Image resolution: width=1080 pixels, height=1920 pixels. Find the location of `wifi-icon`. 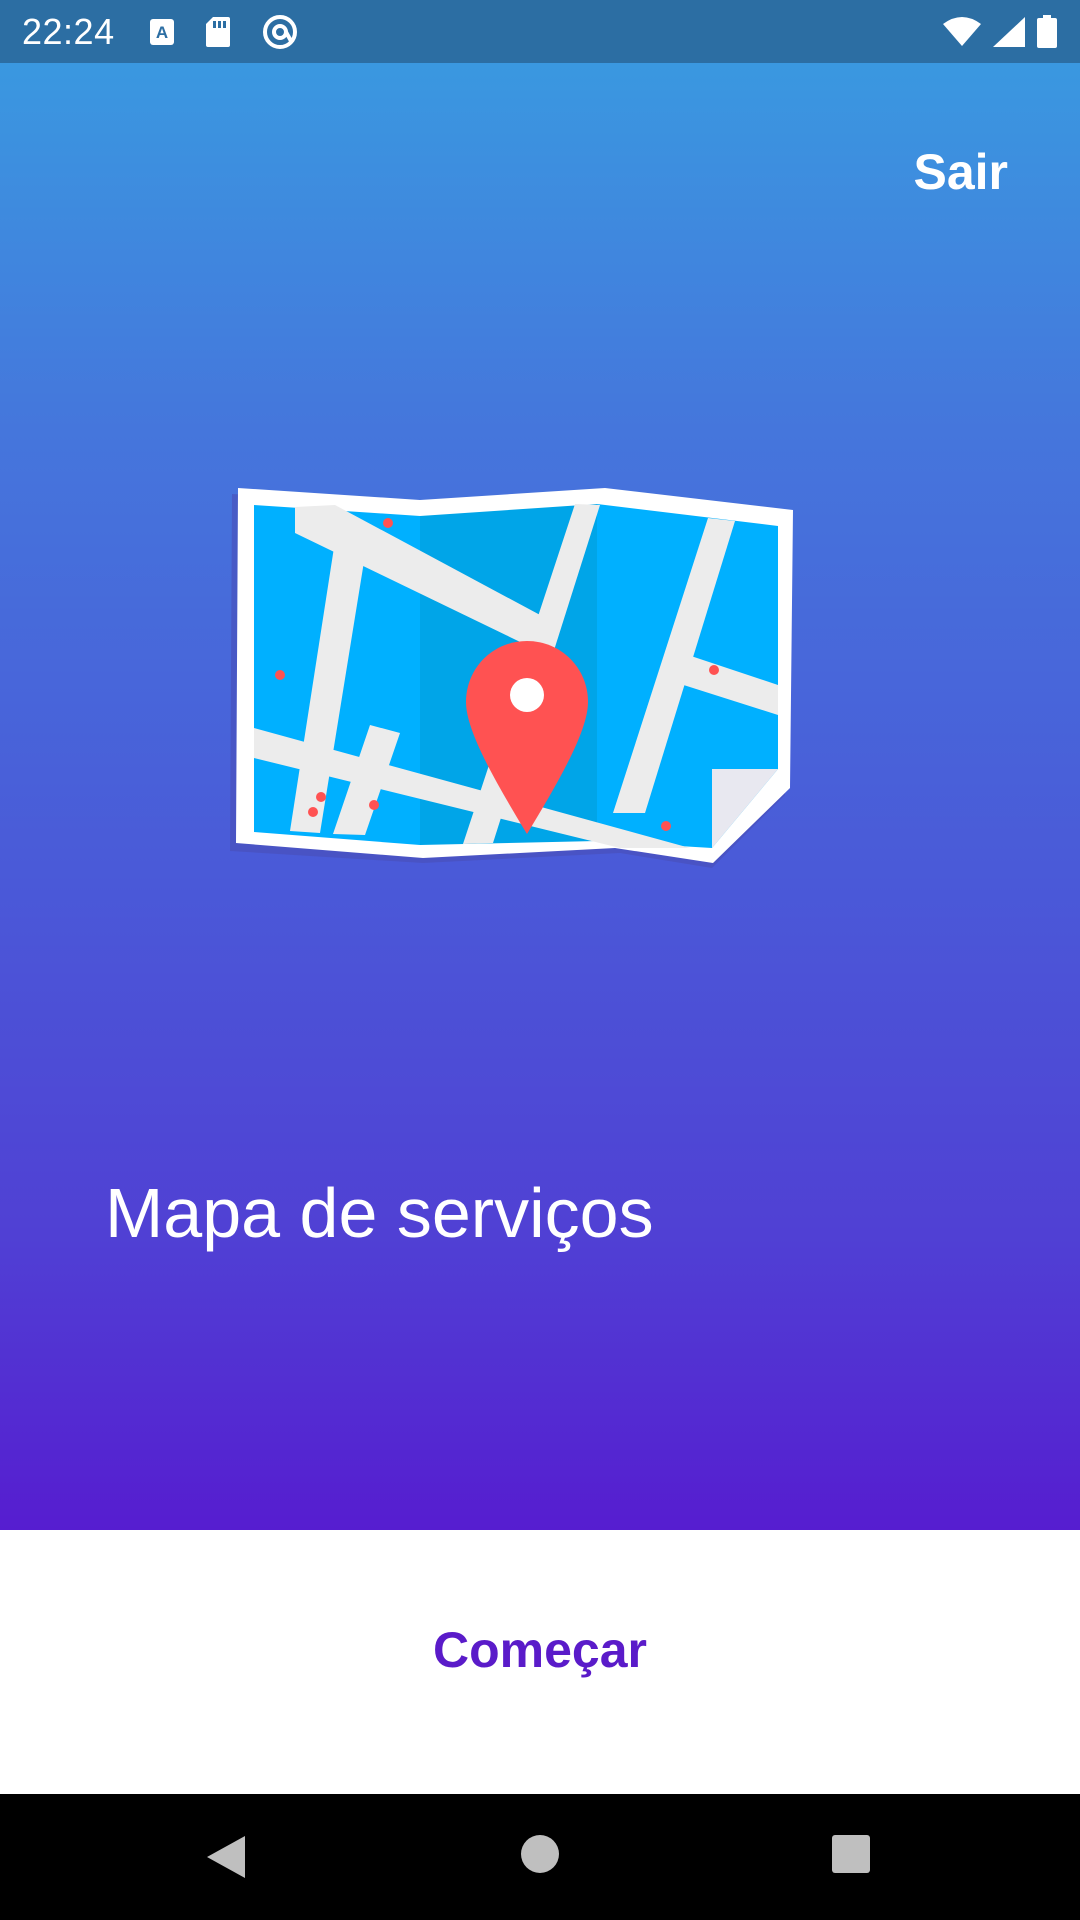

wifi-icon is located at coordinates (962, 31).